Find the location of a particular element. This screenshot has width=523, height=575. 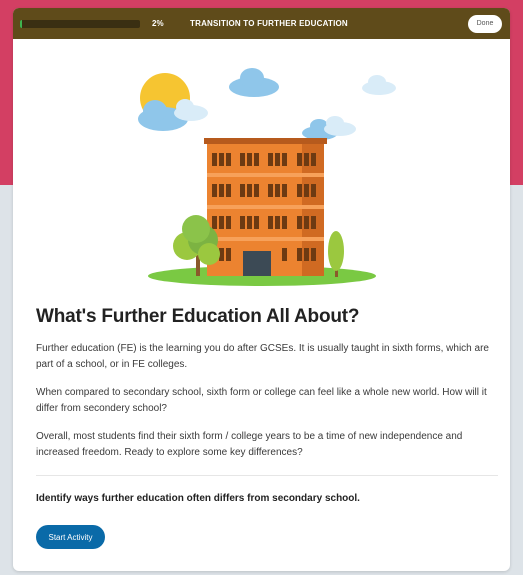

lesson-title: TRANSITION TO FURTHER EDUCATION is located at coordinates (269, 23).